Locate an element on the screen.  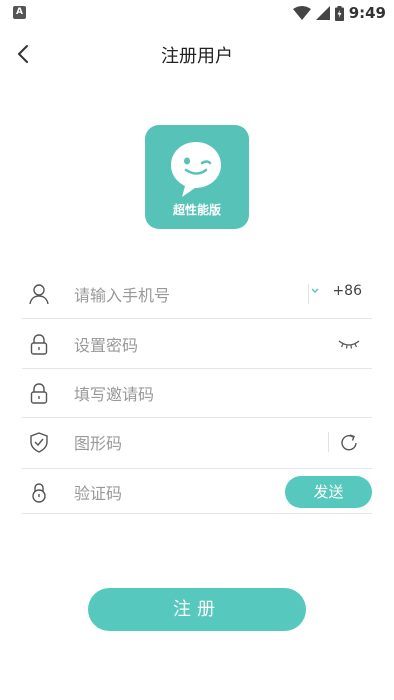
wifi-icon is located at coordinates (301, 13).